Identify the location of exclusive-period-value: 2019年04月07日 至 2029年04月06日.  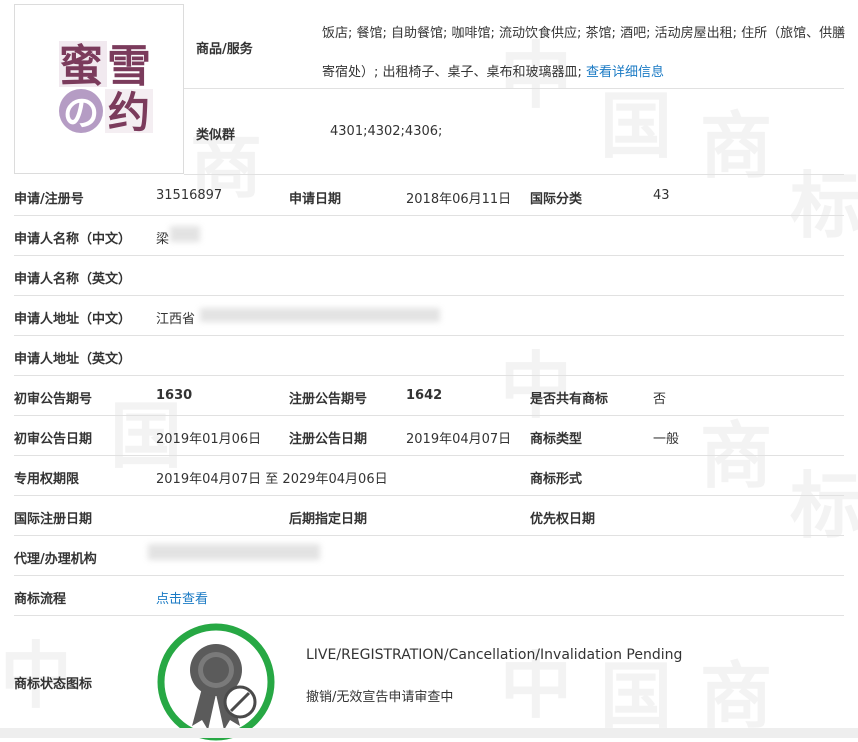
(272, 479).